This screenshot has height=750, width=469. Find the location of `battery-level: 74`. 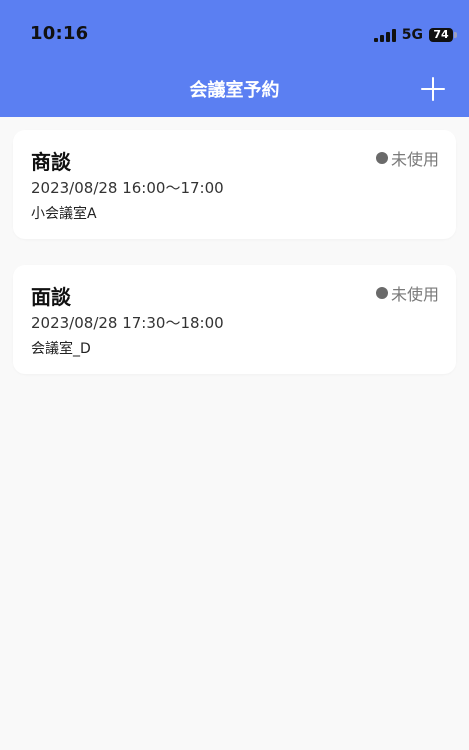

battery-level: 74 is located at coordinates (441, 34).